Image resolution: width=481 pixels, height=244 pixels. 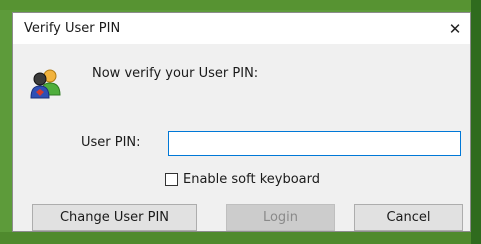 What do you see at coordinates (280, 217) in the screenshot?
I see `login-button: Login` at bounding box center [280, 217].